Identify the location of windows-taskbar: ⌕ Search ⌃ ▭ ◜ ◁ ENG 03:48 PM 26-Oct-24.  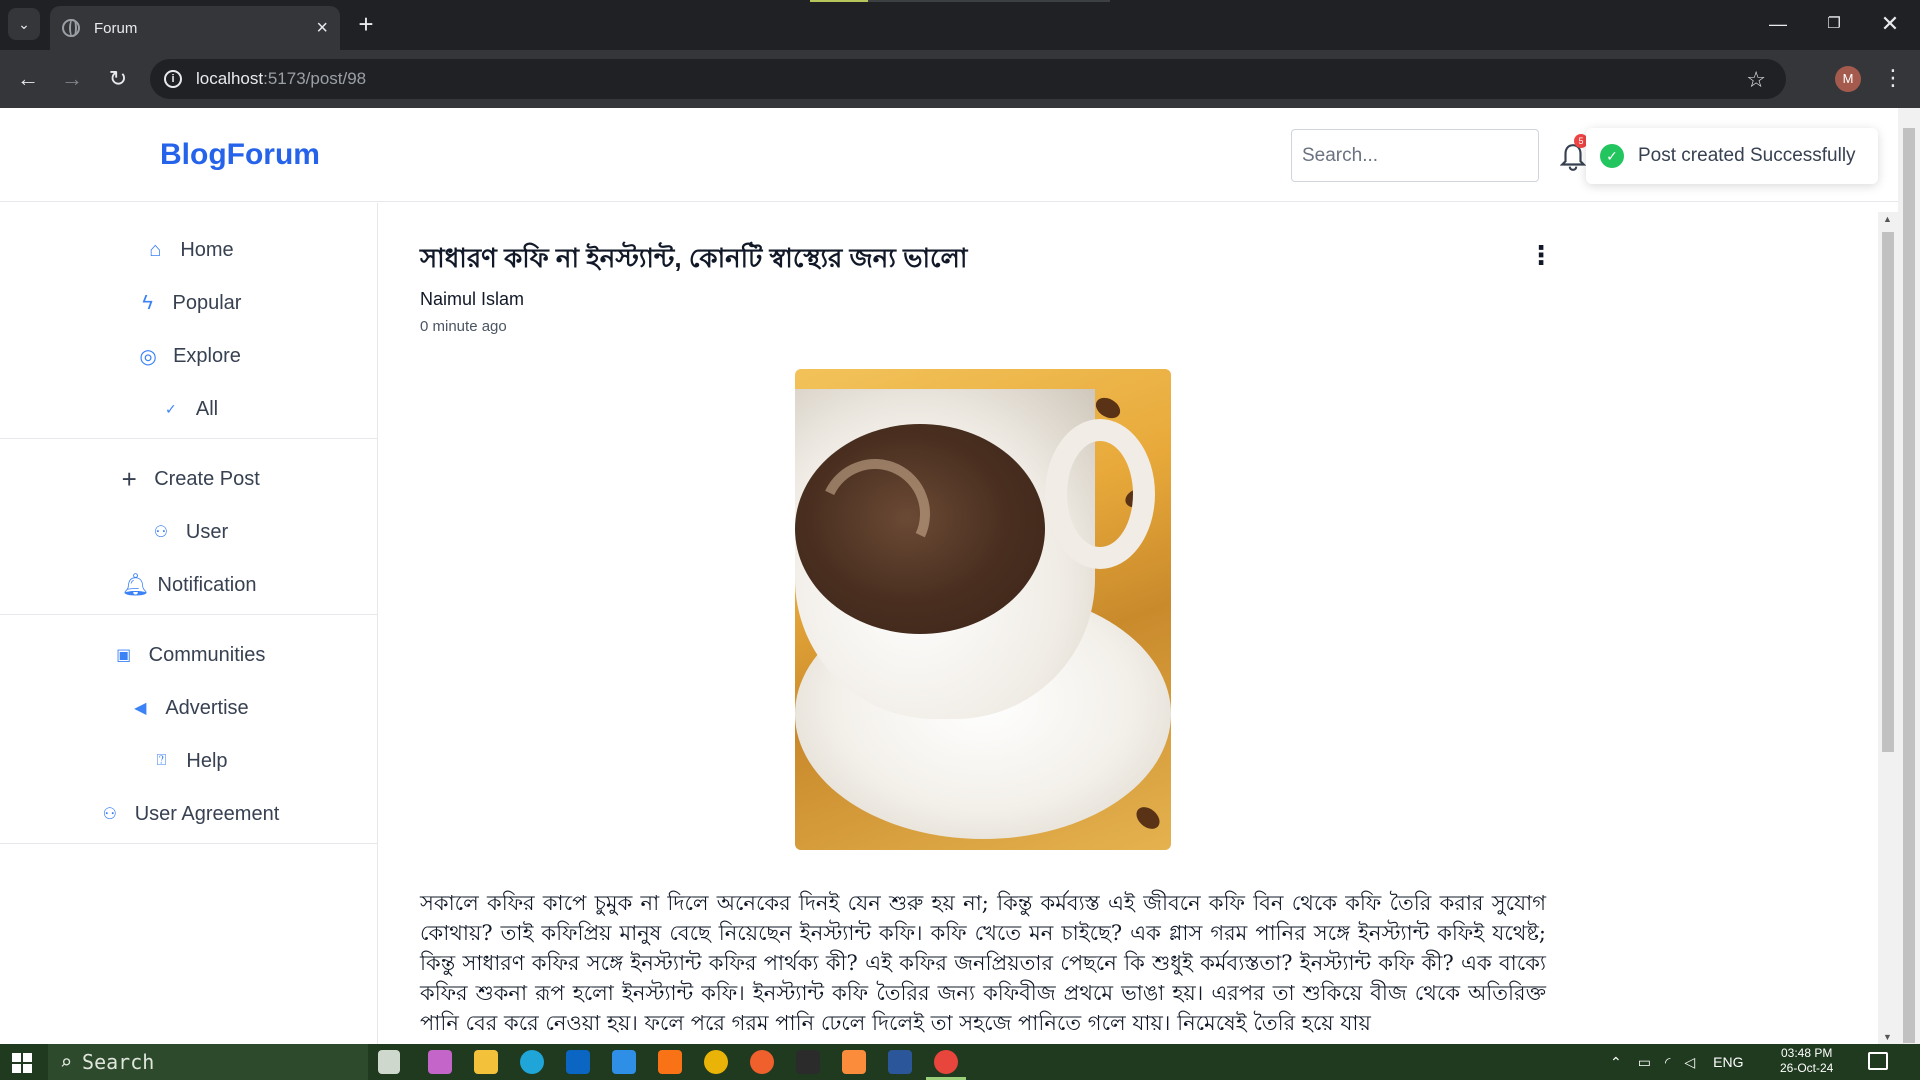
(960, 1062).